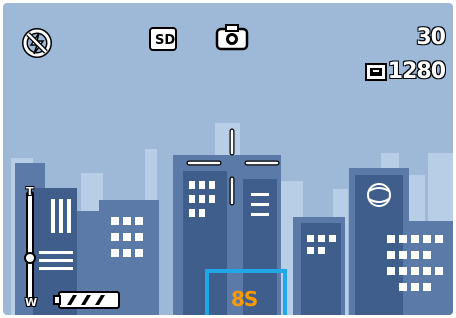  I want to click on zoom-bar, so click(30, 248).